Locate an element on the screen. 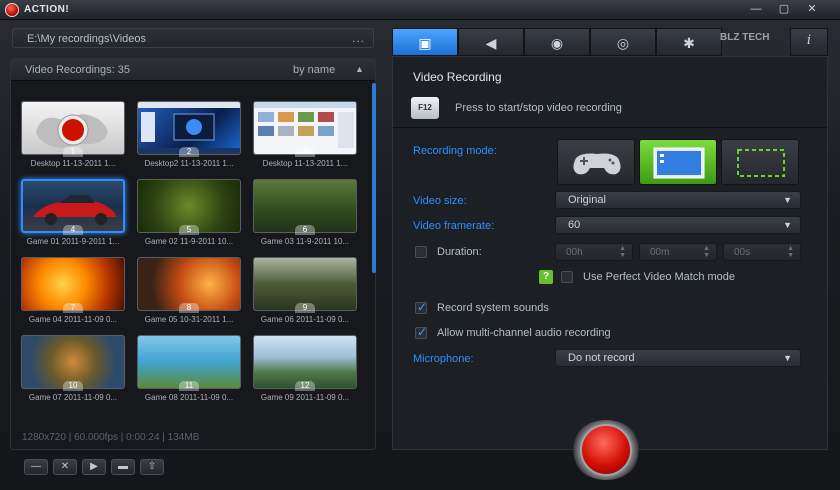 The image size is (840, 490). thumb-number: 3 is located at coordinates (305, 152).